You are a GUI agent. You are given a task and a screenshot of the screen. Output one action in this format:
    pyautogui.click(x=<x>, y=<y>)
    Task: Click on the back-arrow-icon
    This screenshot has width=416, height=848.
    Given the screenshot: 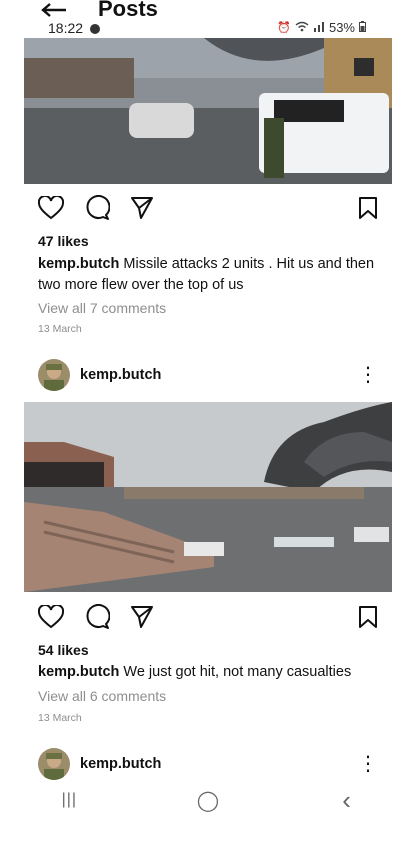 What is the action you would take?
    pyautogui.click(x=54, y=9)
    